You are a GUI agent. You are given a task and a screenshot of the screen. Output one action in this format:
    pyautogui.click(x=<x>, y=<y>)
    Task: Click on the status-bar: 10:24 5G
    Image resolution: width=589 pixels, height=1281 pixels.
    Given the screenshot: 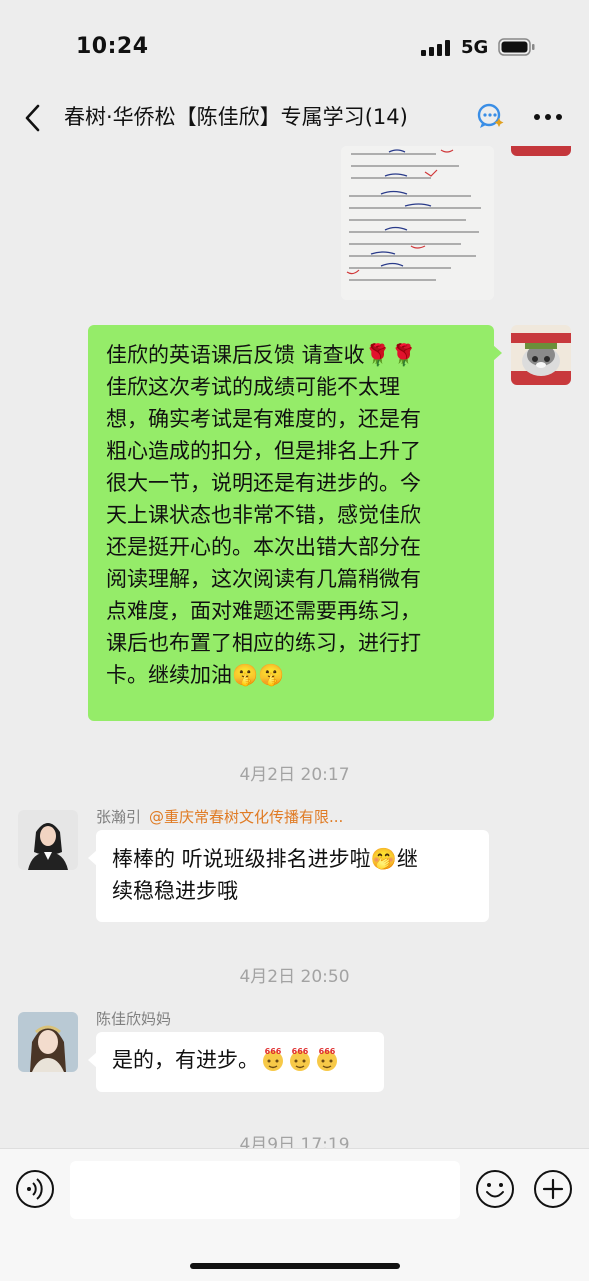 What is the action you would take?
    pyautogui.click(x=294, y=45)
    